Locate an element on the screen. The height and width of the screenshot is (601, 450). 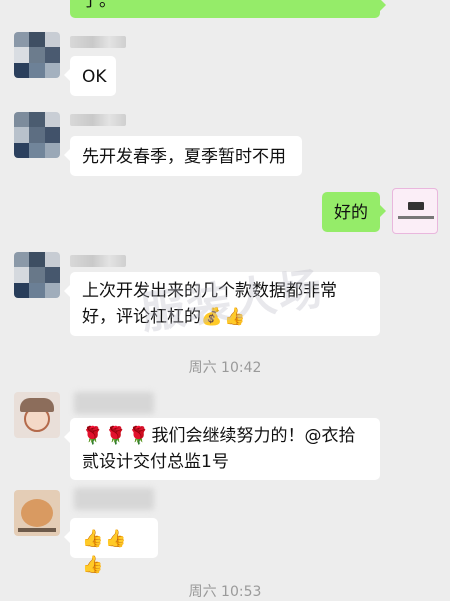
message-line: 贰设计交付总监1号 is located at coordinates (155, 462).